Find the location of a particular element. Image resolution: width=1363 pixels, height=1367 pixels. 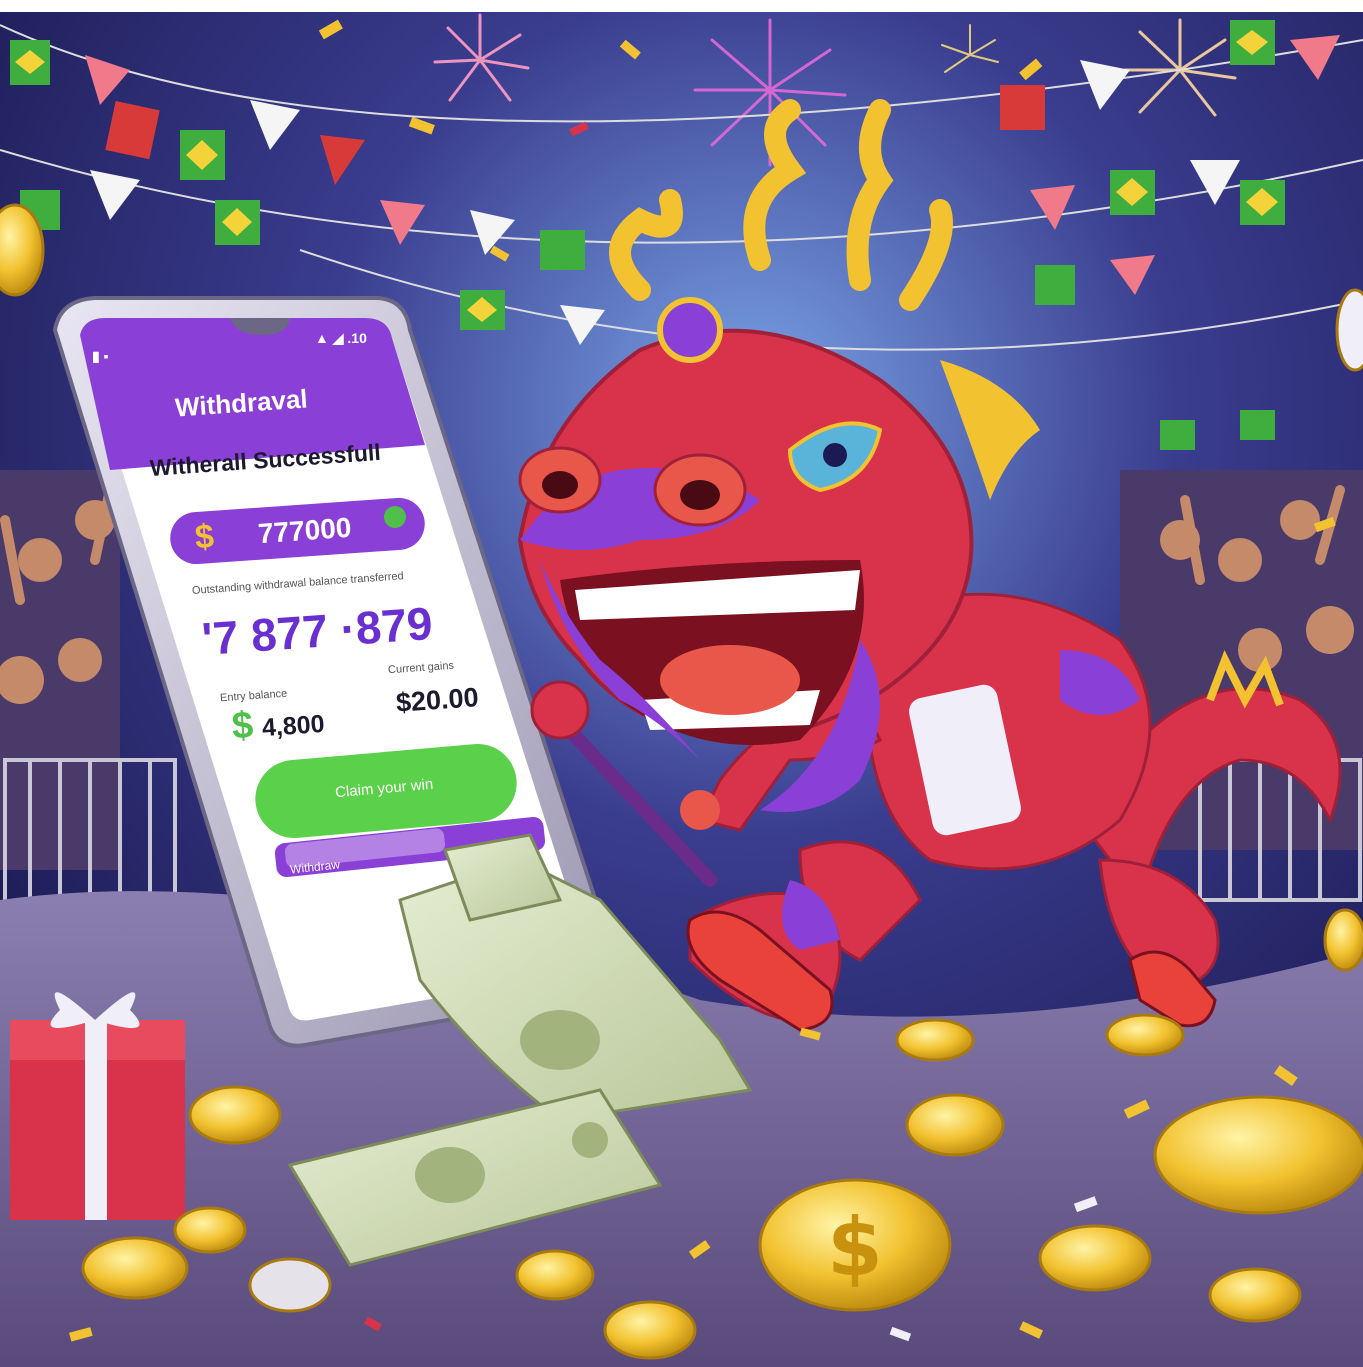

top-band is located at coordinates (681, 6).